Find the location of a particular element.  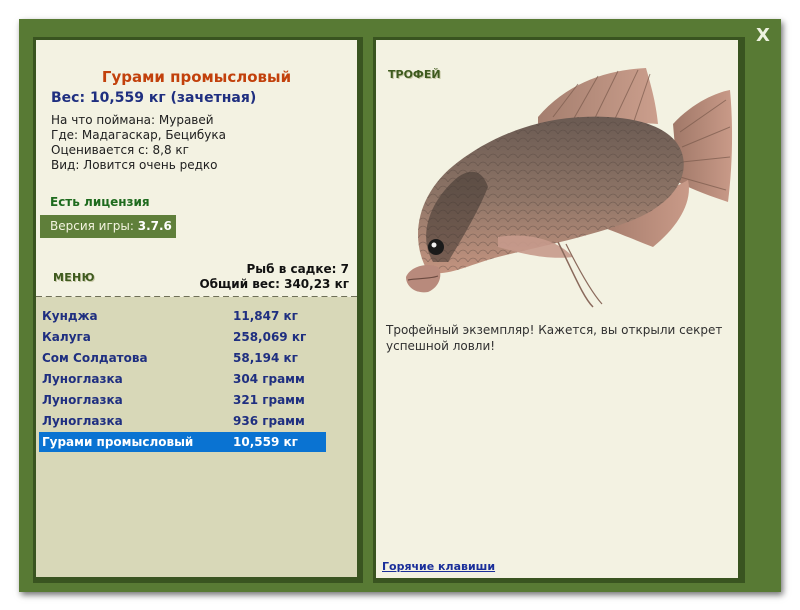

catch-row-selected: Гурами промысловый 10,559 кг is located at coordinates (182, 442).